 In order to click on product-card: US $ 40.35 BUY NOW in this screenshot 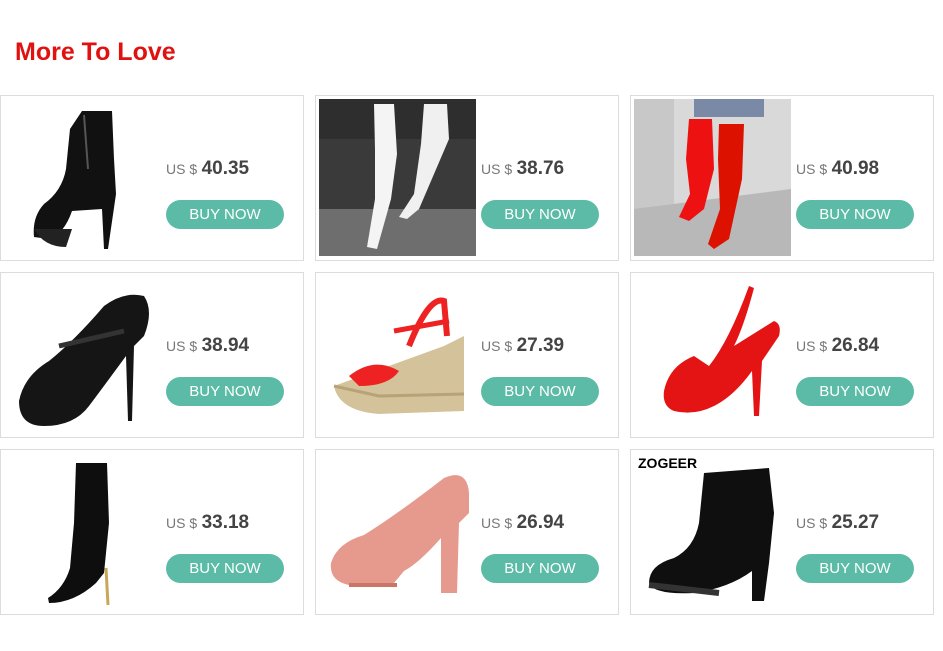, I will do `click(152, 178)`.